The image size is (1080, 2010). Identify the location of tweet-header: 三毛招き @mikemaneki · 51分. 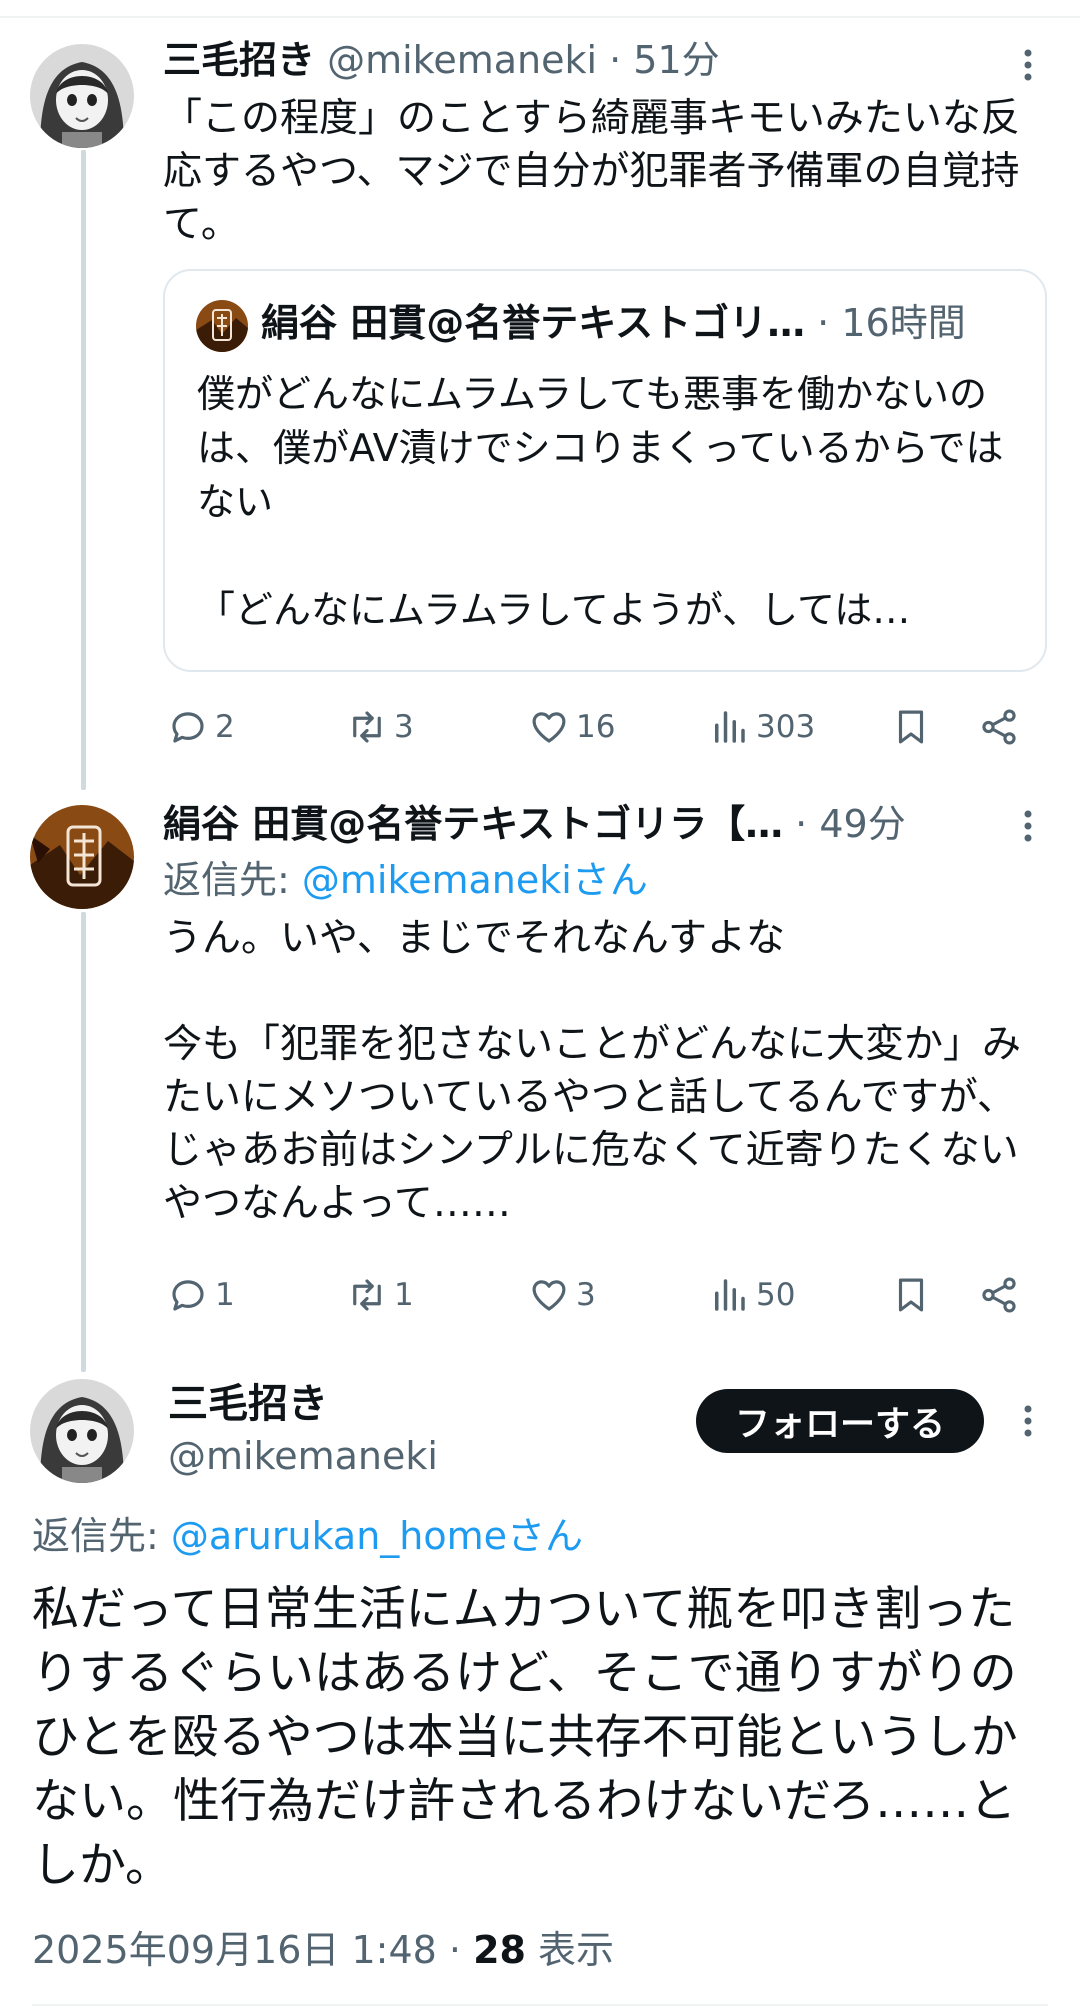
(441, 60).